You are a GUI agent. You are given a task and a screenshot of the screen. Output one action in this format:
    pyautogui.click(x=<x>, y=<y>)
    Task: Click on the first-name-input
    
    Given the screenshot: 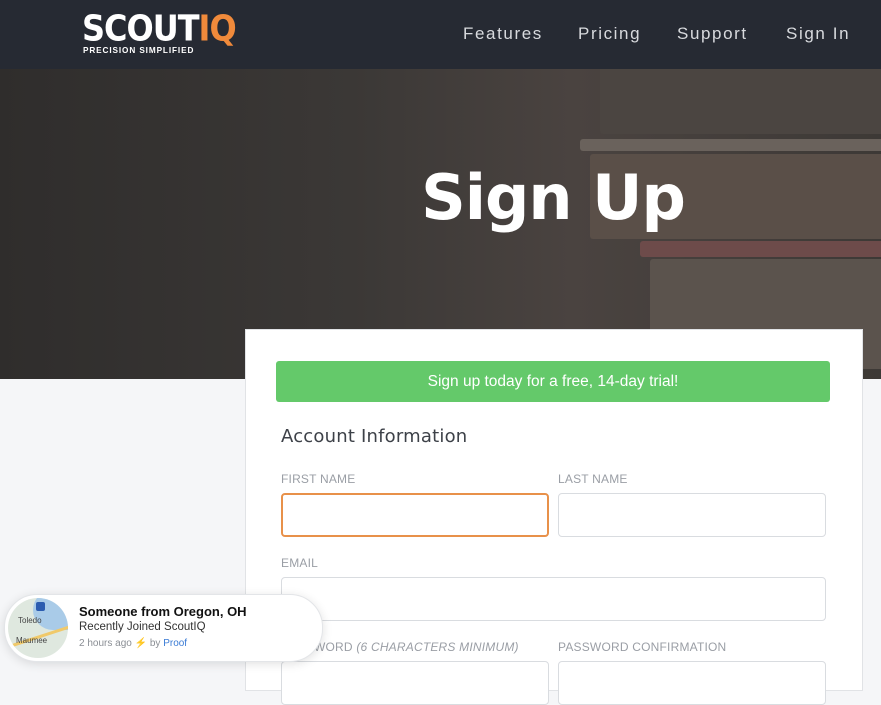 What is the action you would take?
    pyautogui.click(x=415, y=515)
    